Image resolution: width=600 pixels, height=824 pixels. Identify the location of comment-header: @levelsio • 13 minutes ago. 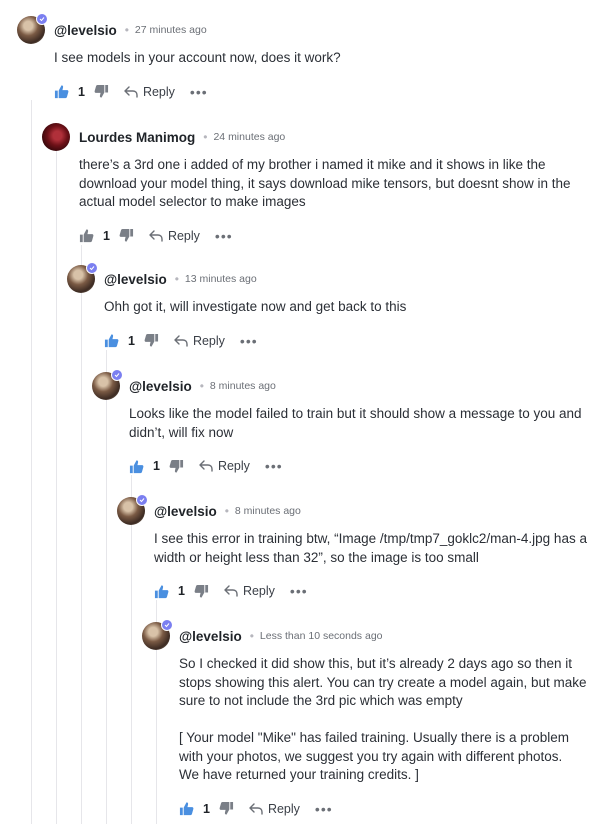
(329, 277).